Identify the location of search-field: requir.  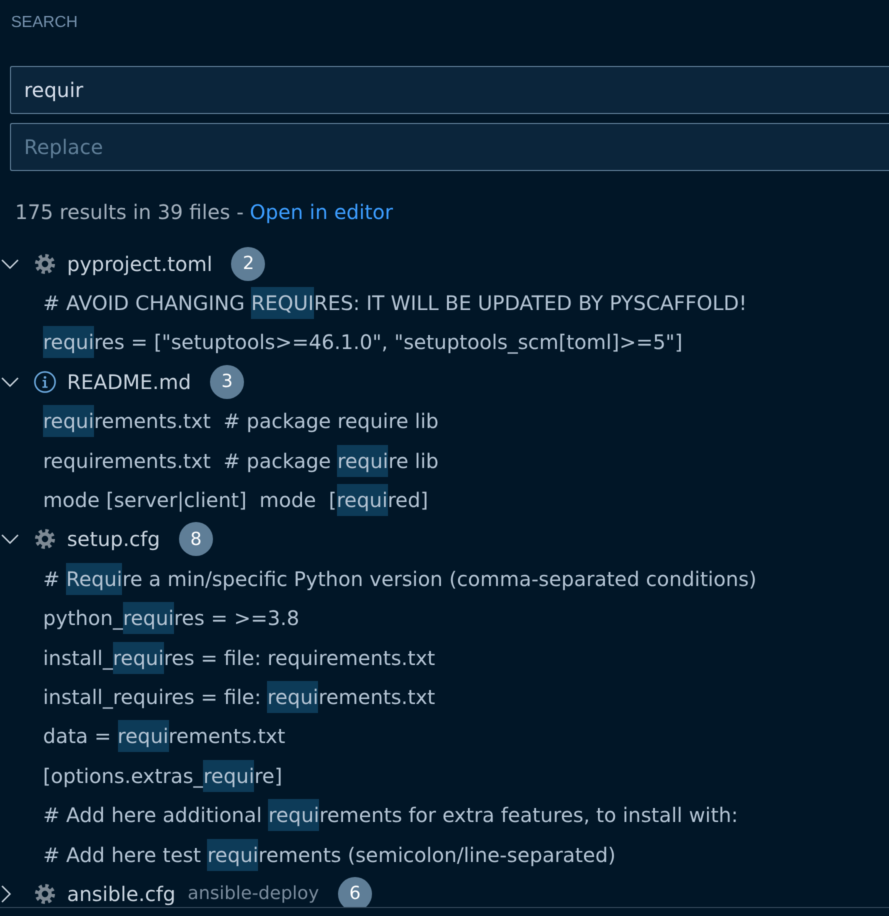
(449, 90).